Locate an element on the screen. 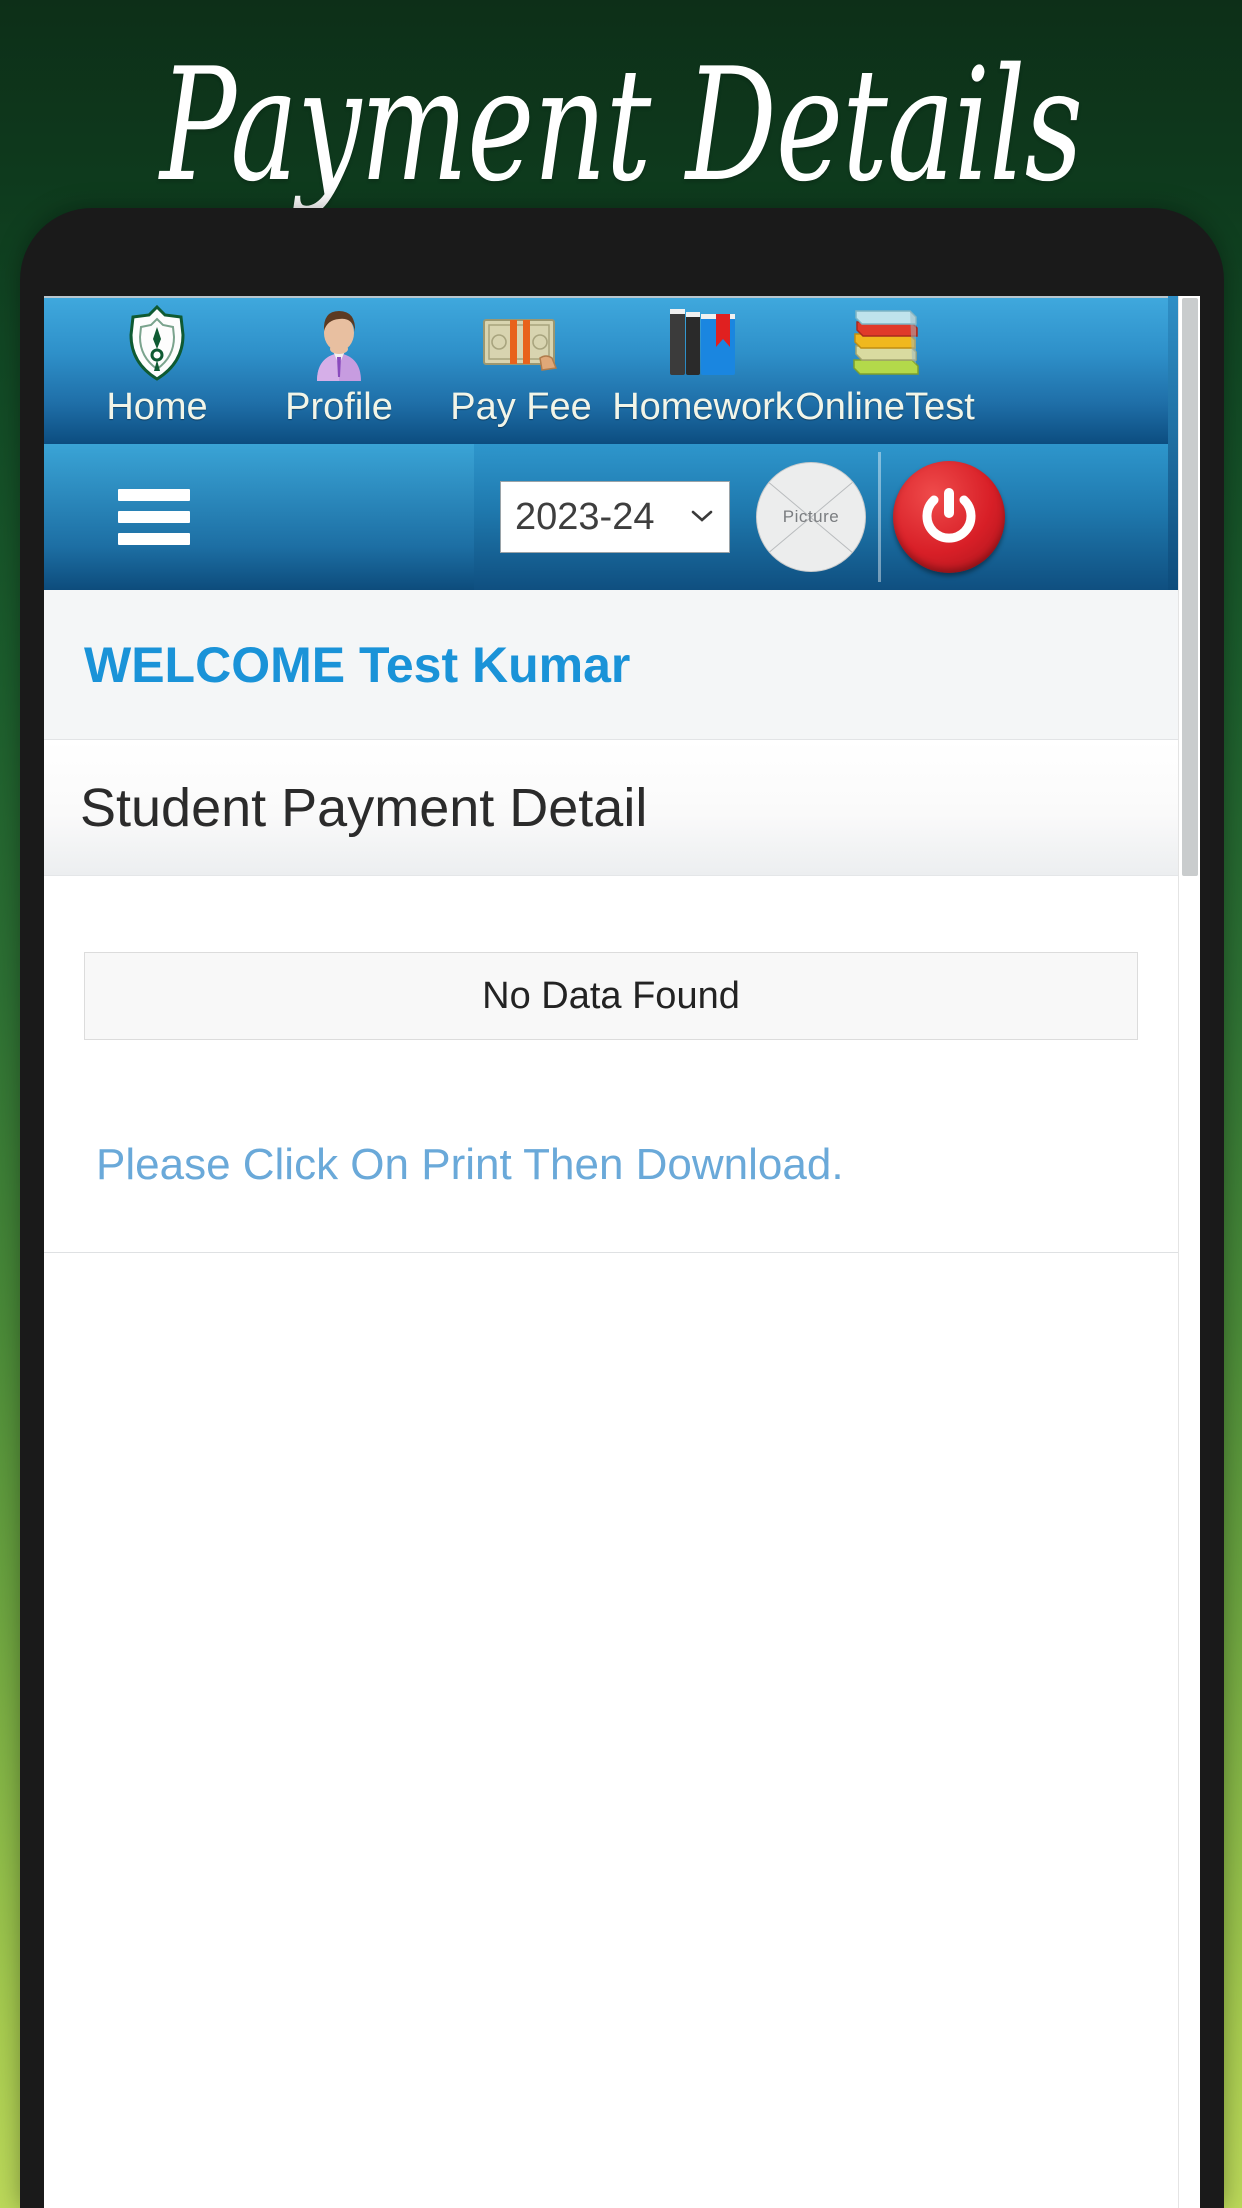 The width and height of the screenshot is (1242, 2208). hamburger-menu-icon is located at coordinates (154, 517).